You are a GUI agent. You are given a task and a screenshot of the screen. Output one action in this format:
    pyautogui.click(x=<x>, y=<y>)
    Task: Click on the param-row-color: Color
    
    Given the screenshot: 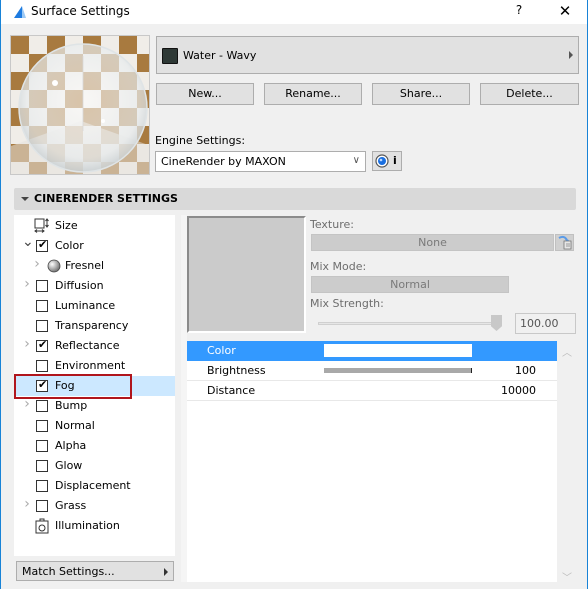 What is the action you would take?
    pyautogui.click(x=372, y=351)
    